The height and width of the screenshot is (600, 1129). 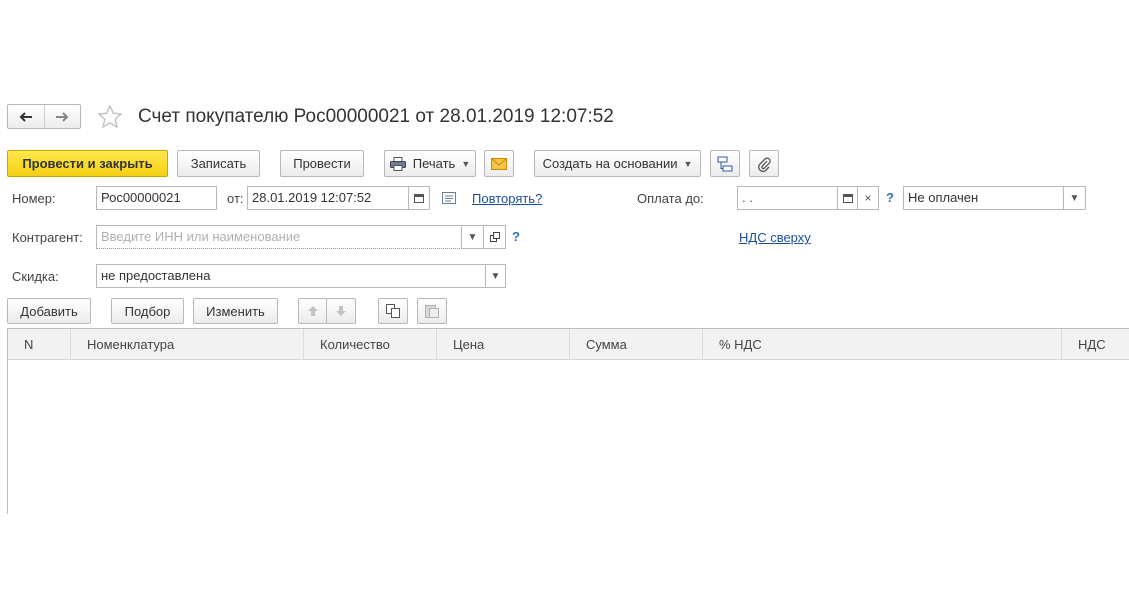 I want to click on move-up-button, so click(x=312, y=311).